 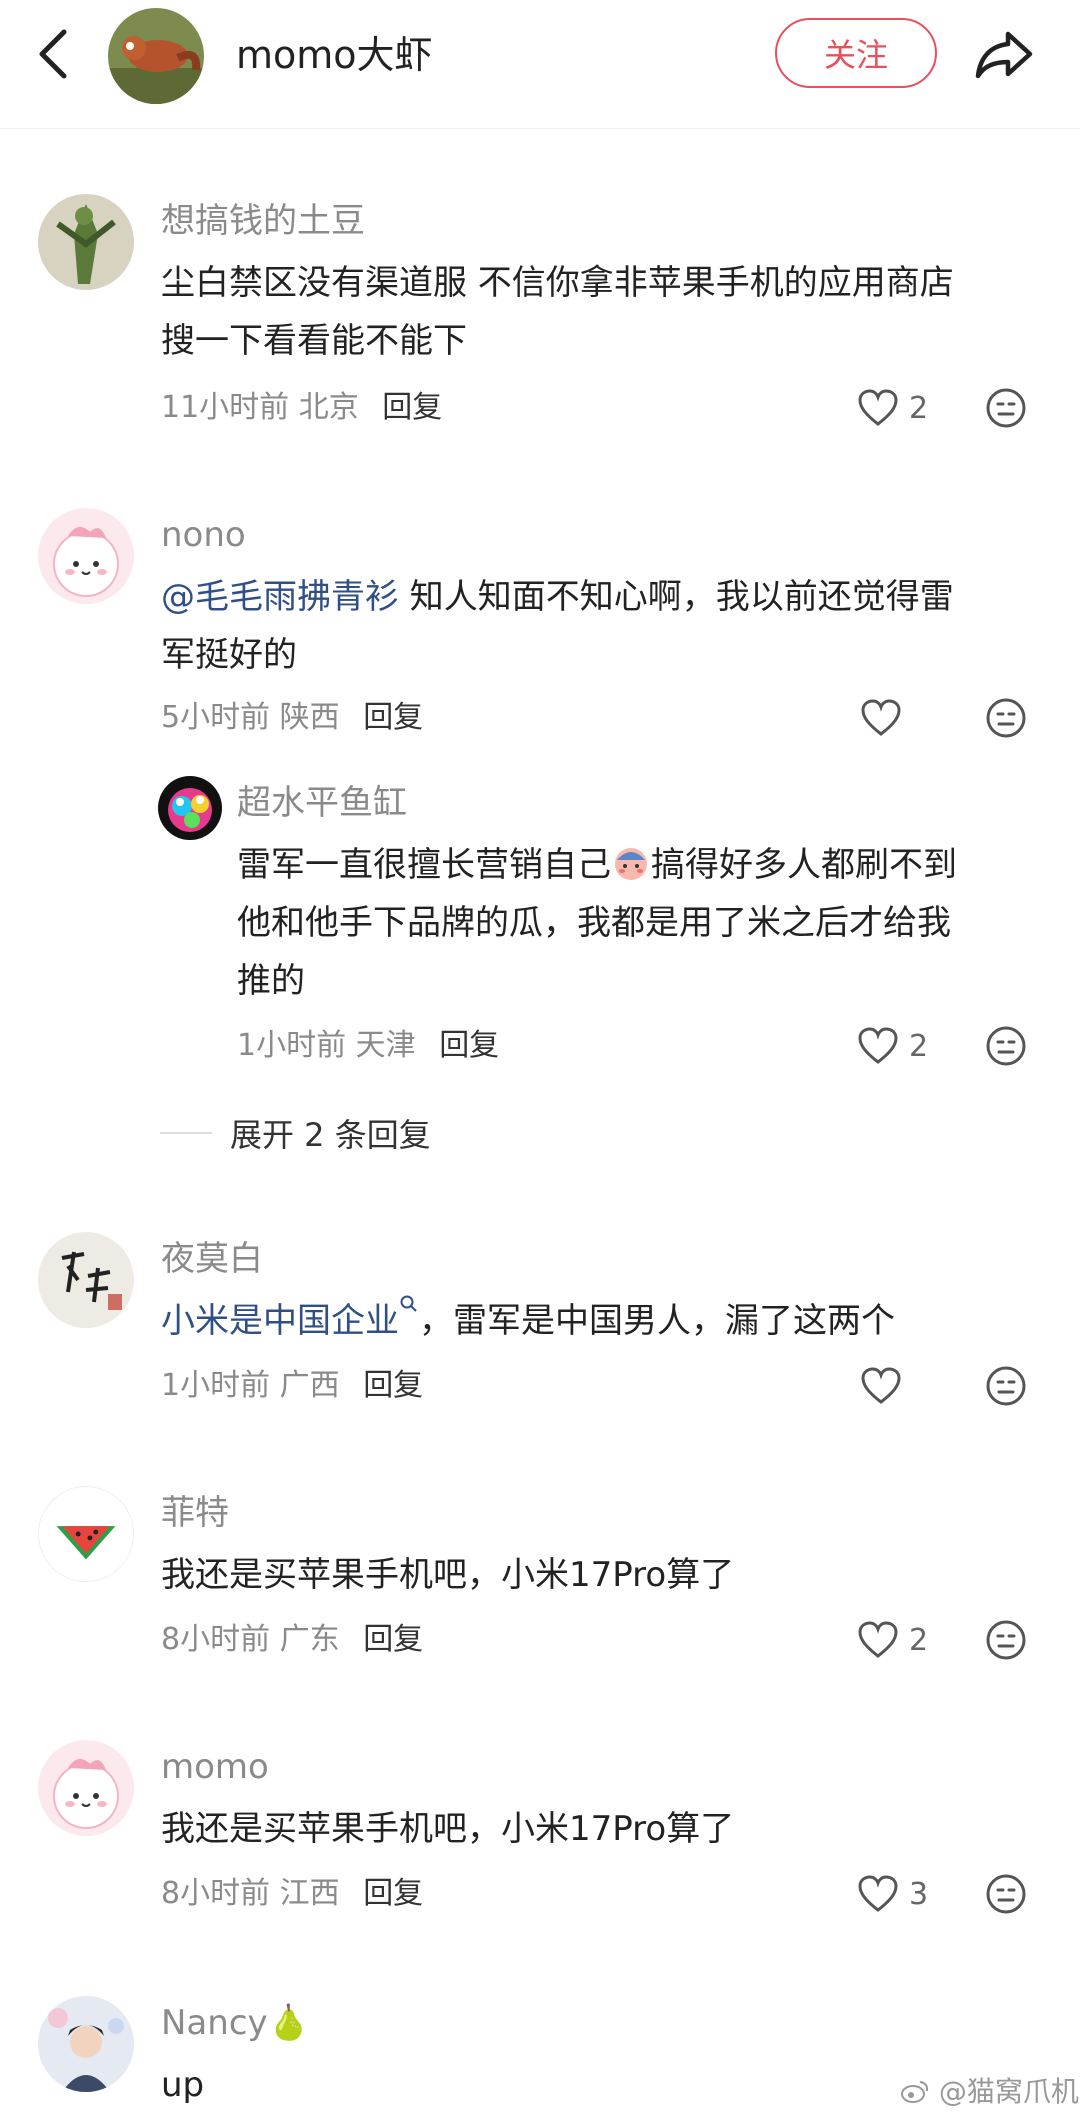 I want to click on follow-button: 关注, so click(x=856, y=53).